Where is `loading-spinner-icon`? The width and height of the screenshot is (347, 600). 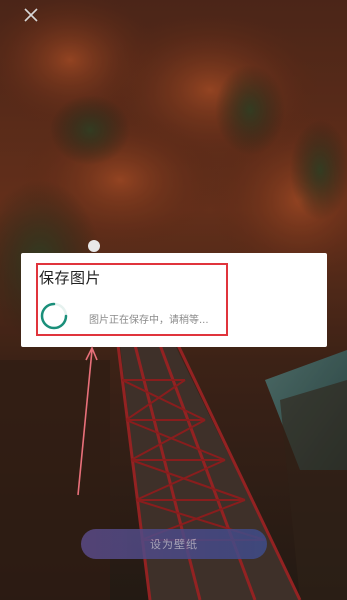 loading-spinner-icon is located at coordinates (54, 316).